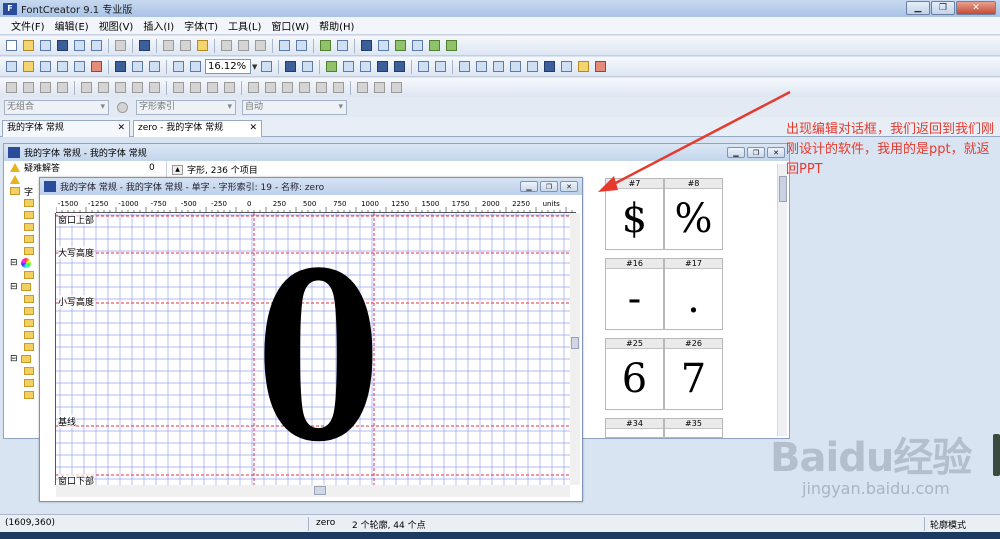 The image size is (1000, 539). Describe the element at coordinates (30, 523) in the screenshot. I see `status-coordinates: (1609,360)` at that location.